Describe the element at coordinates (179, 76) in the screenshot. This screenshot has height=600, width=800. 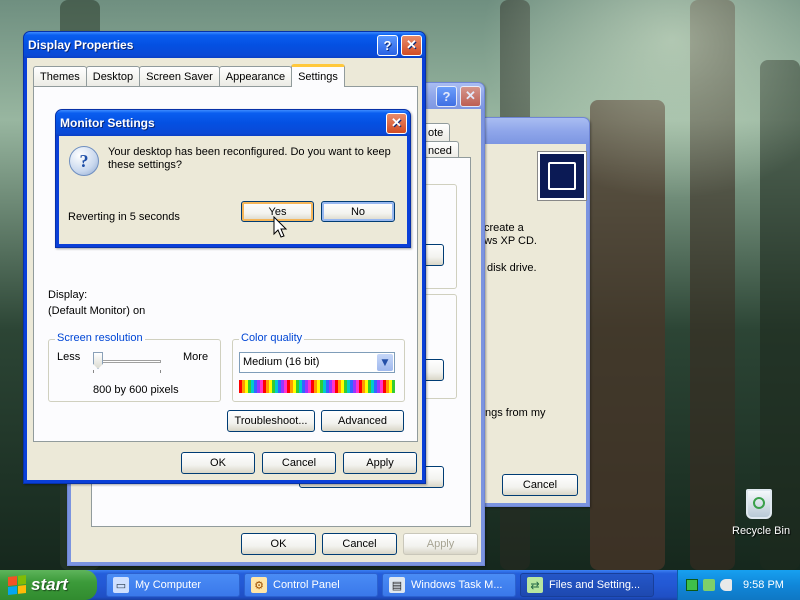
I see `tab-screen-saver: Screen Saver` at that location.